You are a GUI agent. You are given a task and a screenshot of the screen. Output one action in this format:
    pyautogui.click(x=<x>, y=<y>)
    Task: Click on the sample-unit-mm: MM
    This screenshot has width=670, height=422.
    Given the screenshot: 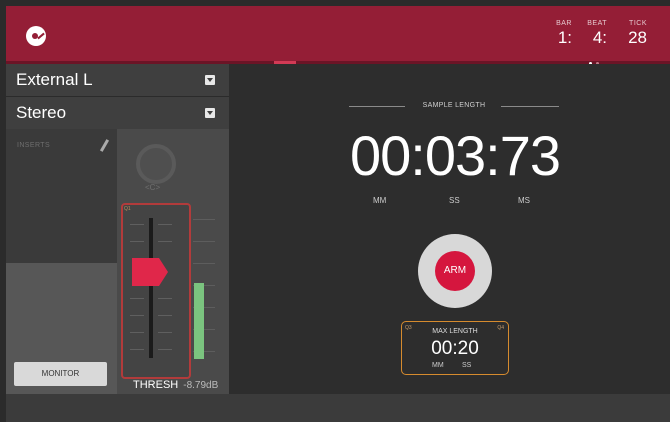 What is the action you would take?
    pyautogui.click(x=380, y=200)
    